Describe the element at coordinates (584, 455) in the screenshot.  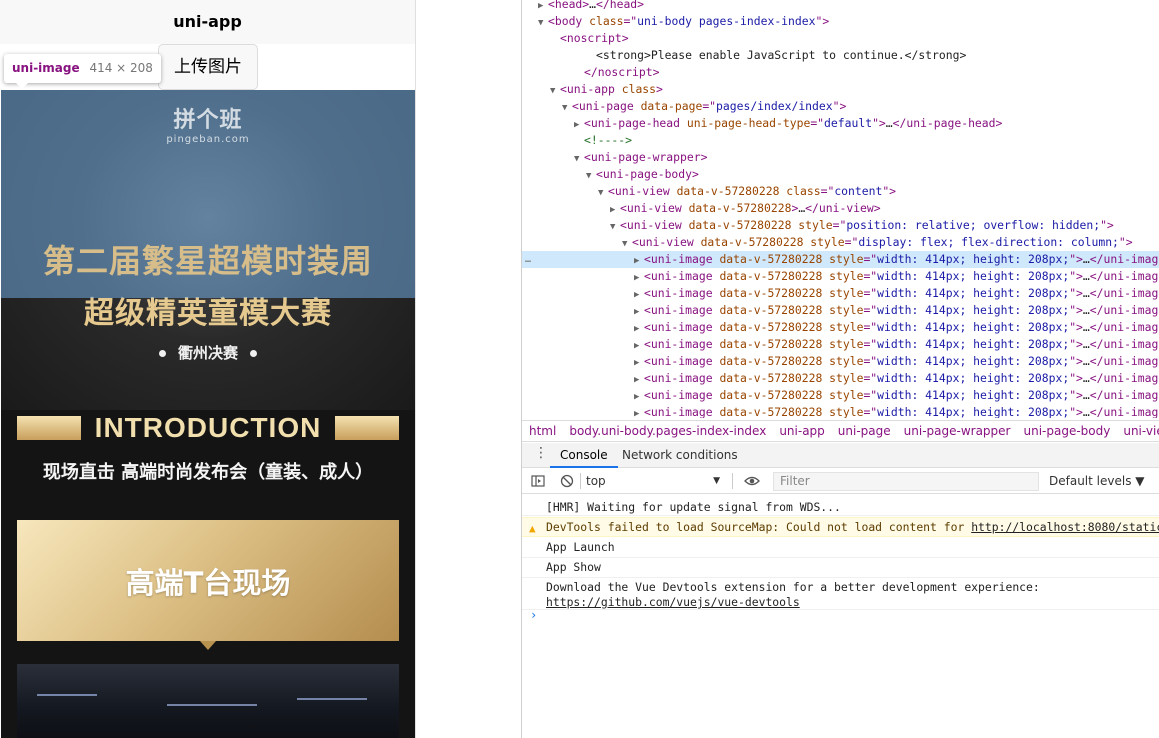
I see `tab-console: Console` at that location.